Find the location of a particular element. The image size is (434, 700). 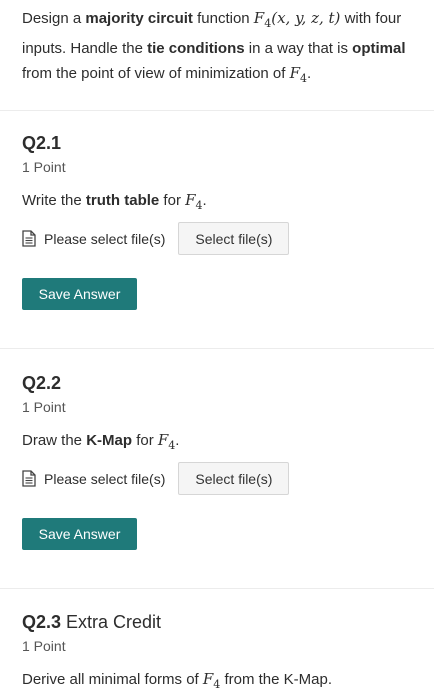

question-title: Q2.3 Extra Credit is located at coordinates (92, 622).